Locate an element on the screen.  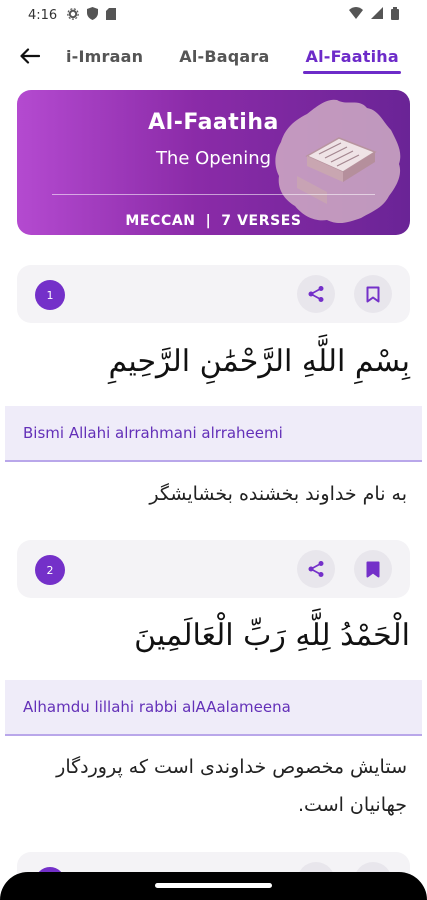
tab-al-faatiha: Al-Faatiha is located at coordinates (352, 56).